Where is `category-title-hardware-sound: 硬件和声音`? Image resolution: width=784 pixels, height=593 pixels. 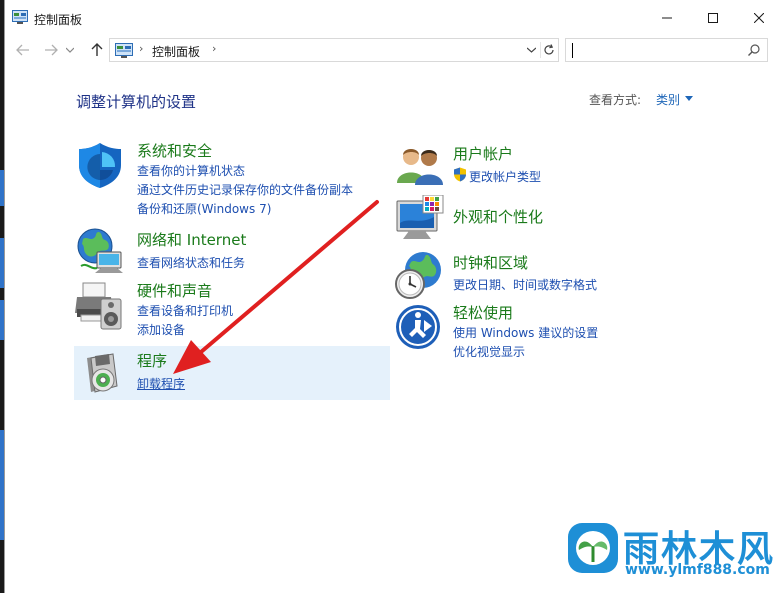 category-title-hardware-sound: 硬件和声音 is located at coordinates (174, 290).